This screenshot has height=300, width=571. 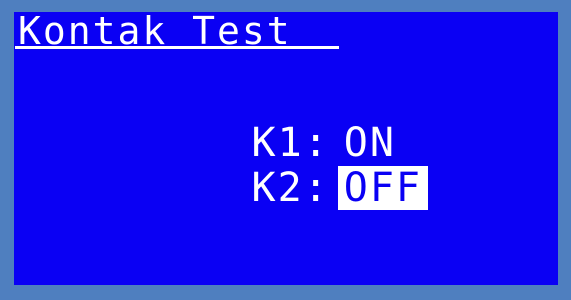 I want to click on contact-value-k2: OFF, so click(x=382, y=188).